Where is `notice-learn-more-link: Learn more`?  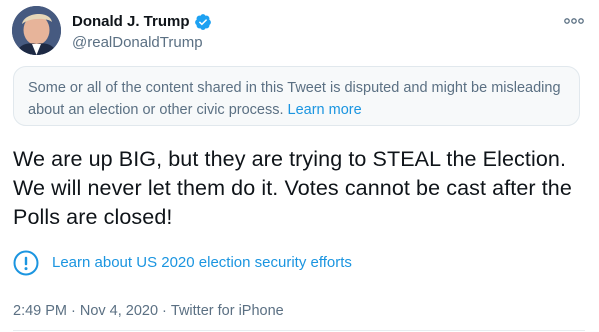
notice-learn-more-link: Learn more is located at coordinates (325, 110).